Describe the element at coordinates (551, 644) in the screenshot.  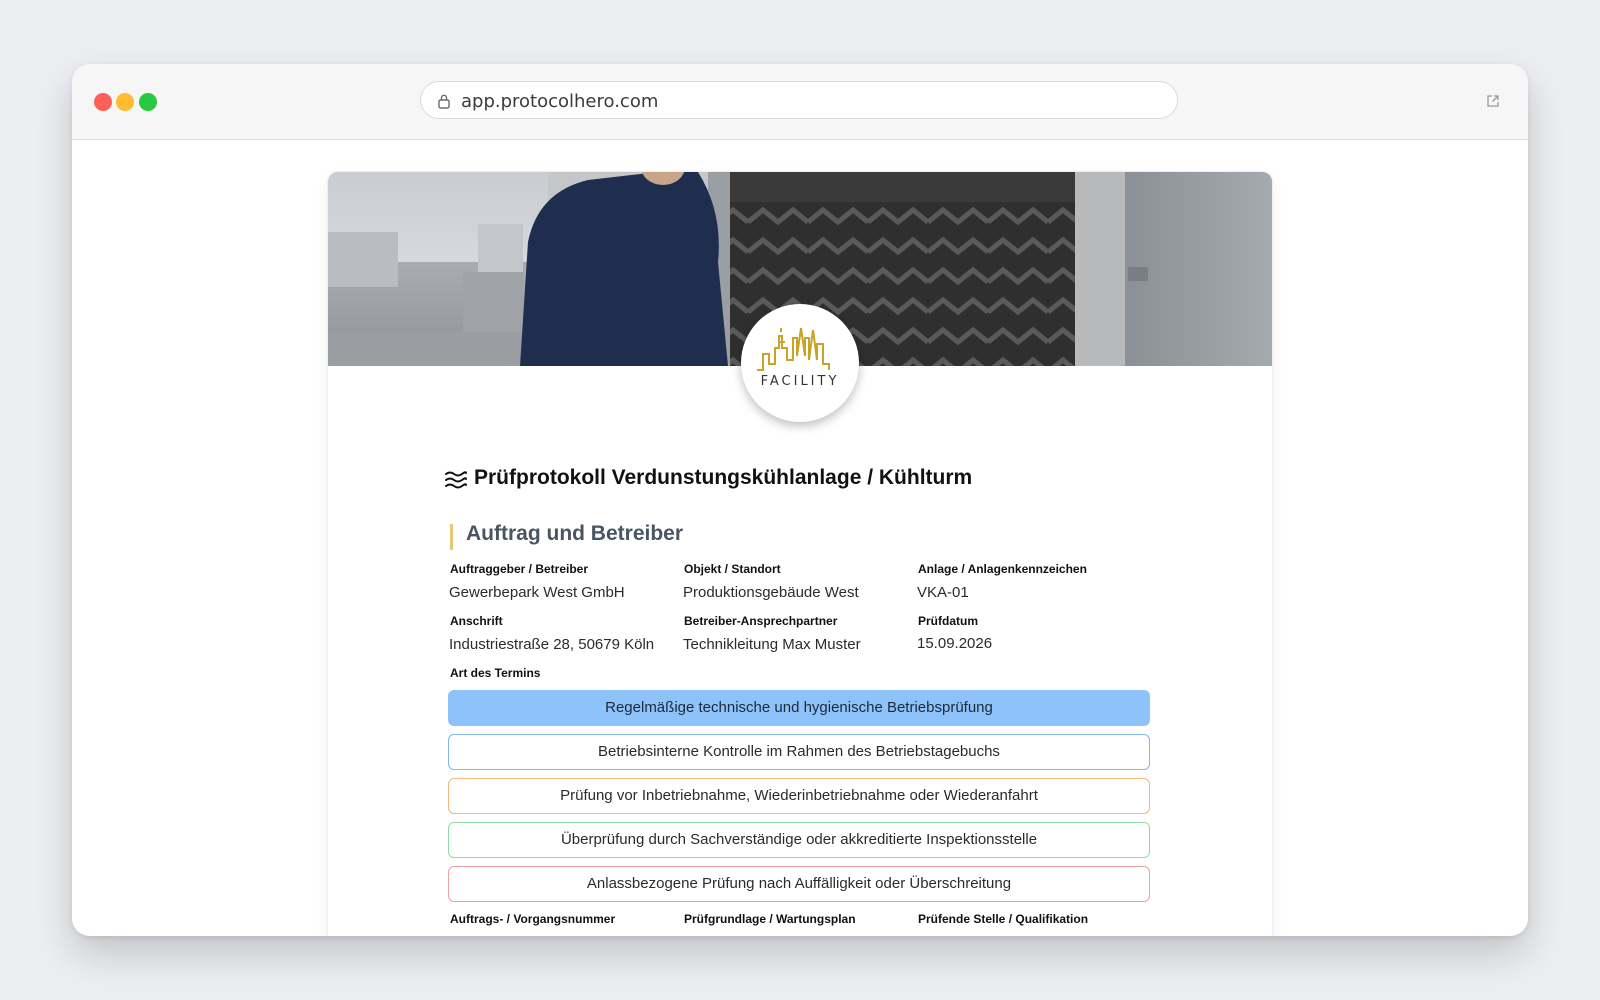
I see `field-value-anschrift: Industriestraße 28, 50679 Köln` at that location.